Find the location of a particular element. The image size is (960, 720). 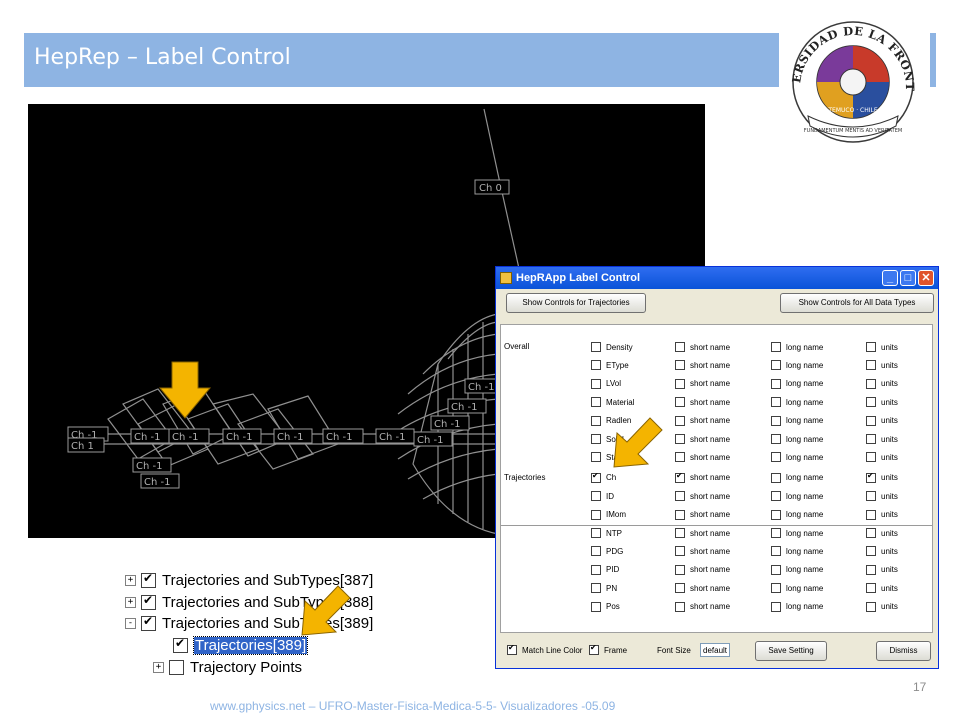

match-line-color-checkbox: Match Line Color is located at coordinates (544, 649).